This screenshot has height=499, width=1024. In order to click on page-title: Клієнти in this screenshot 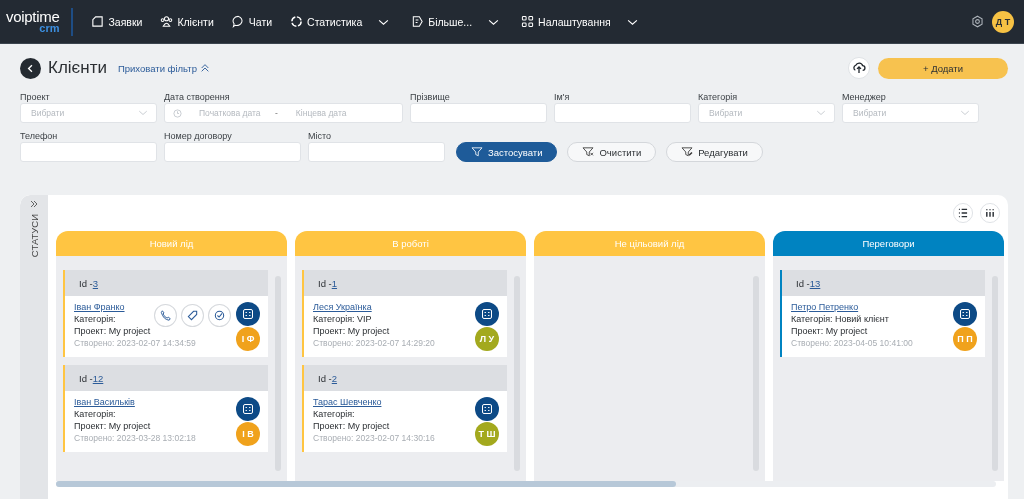, I will do `click(77, 68)`.